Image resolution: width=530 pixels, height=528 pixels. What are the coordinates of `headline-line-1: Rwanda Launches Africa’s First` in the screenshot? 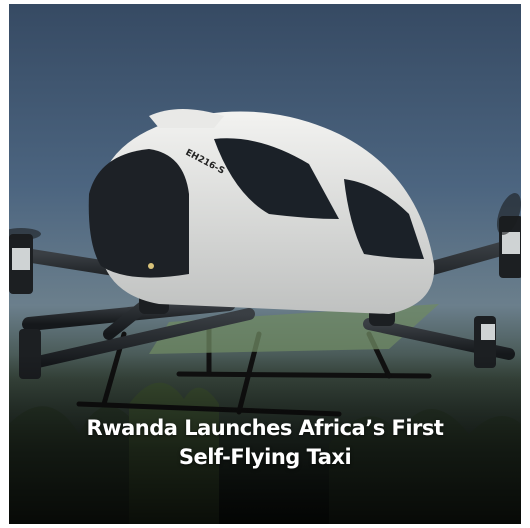 It's located at (265, 428).